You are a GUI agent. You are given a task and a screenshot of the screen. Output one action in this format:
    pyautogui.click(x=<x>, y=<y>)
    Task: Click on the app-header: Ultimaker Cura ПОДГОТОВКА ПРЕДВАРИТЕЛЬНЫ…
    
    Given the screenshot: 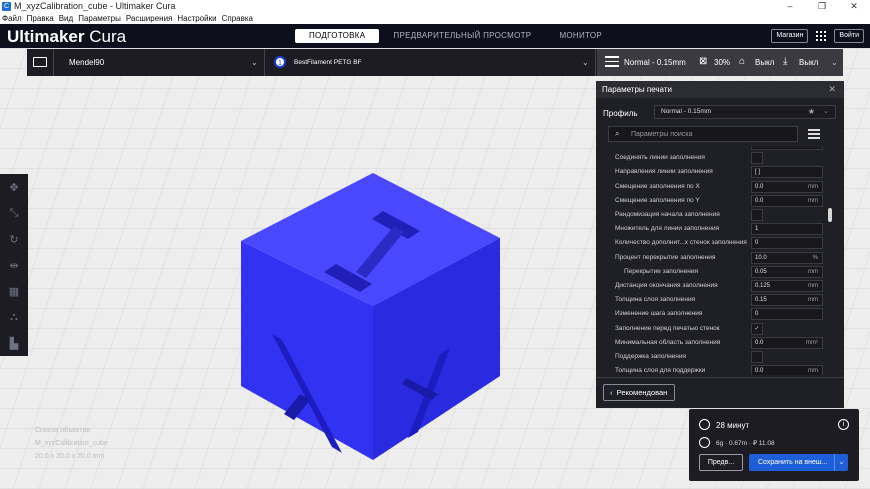 What is the action you would take?
    pyautogui.click(x=435, y=36)
    